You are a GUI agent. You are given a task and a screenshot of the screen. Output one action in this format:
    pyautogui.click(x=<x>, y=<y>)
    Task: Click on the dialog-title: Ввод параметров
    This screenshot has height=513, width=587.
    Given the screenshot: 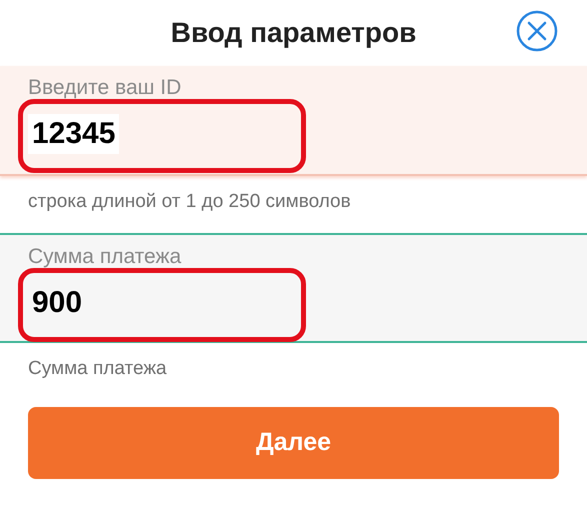 What is the action you would take?
    pyautogui.click(x=293, y=33)
    